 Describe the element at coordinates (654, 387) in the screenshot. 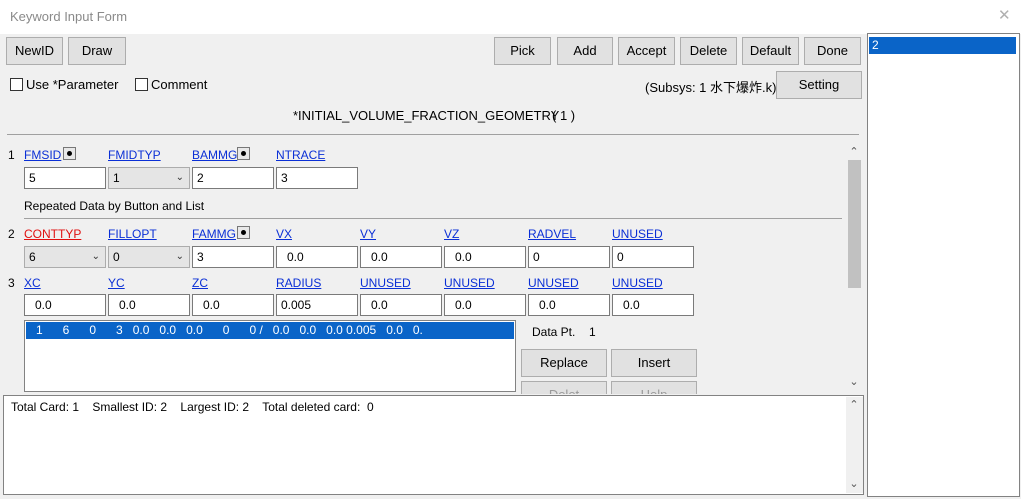

I see `help-button: Help` at that location.